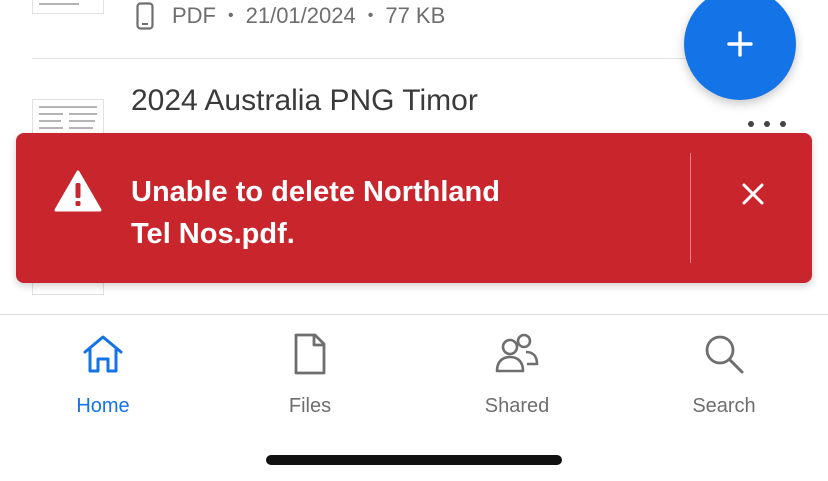  What do you see at coordinates (103, 374) in the screenshot?
I see `nav-item-home: Home` at bounding box center [103, 374].